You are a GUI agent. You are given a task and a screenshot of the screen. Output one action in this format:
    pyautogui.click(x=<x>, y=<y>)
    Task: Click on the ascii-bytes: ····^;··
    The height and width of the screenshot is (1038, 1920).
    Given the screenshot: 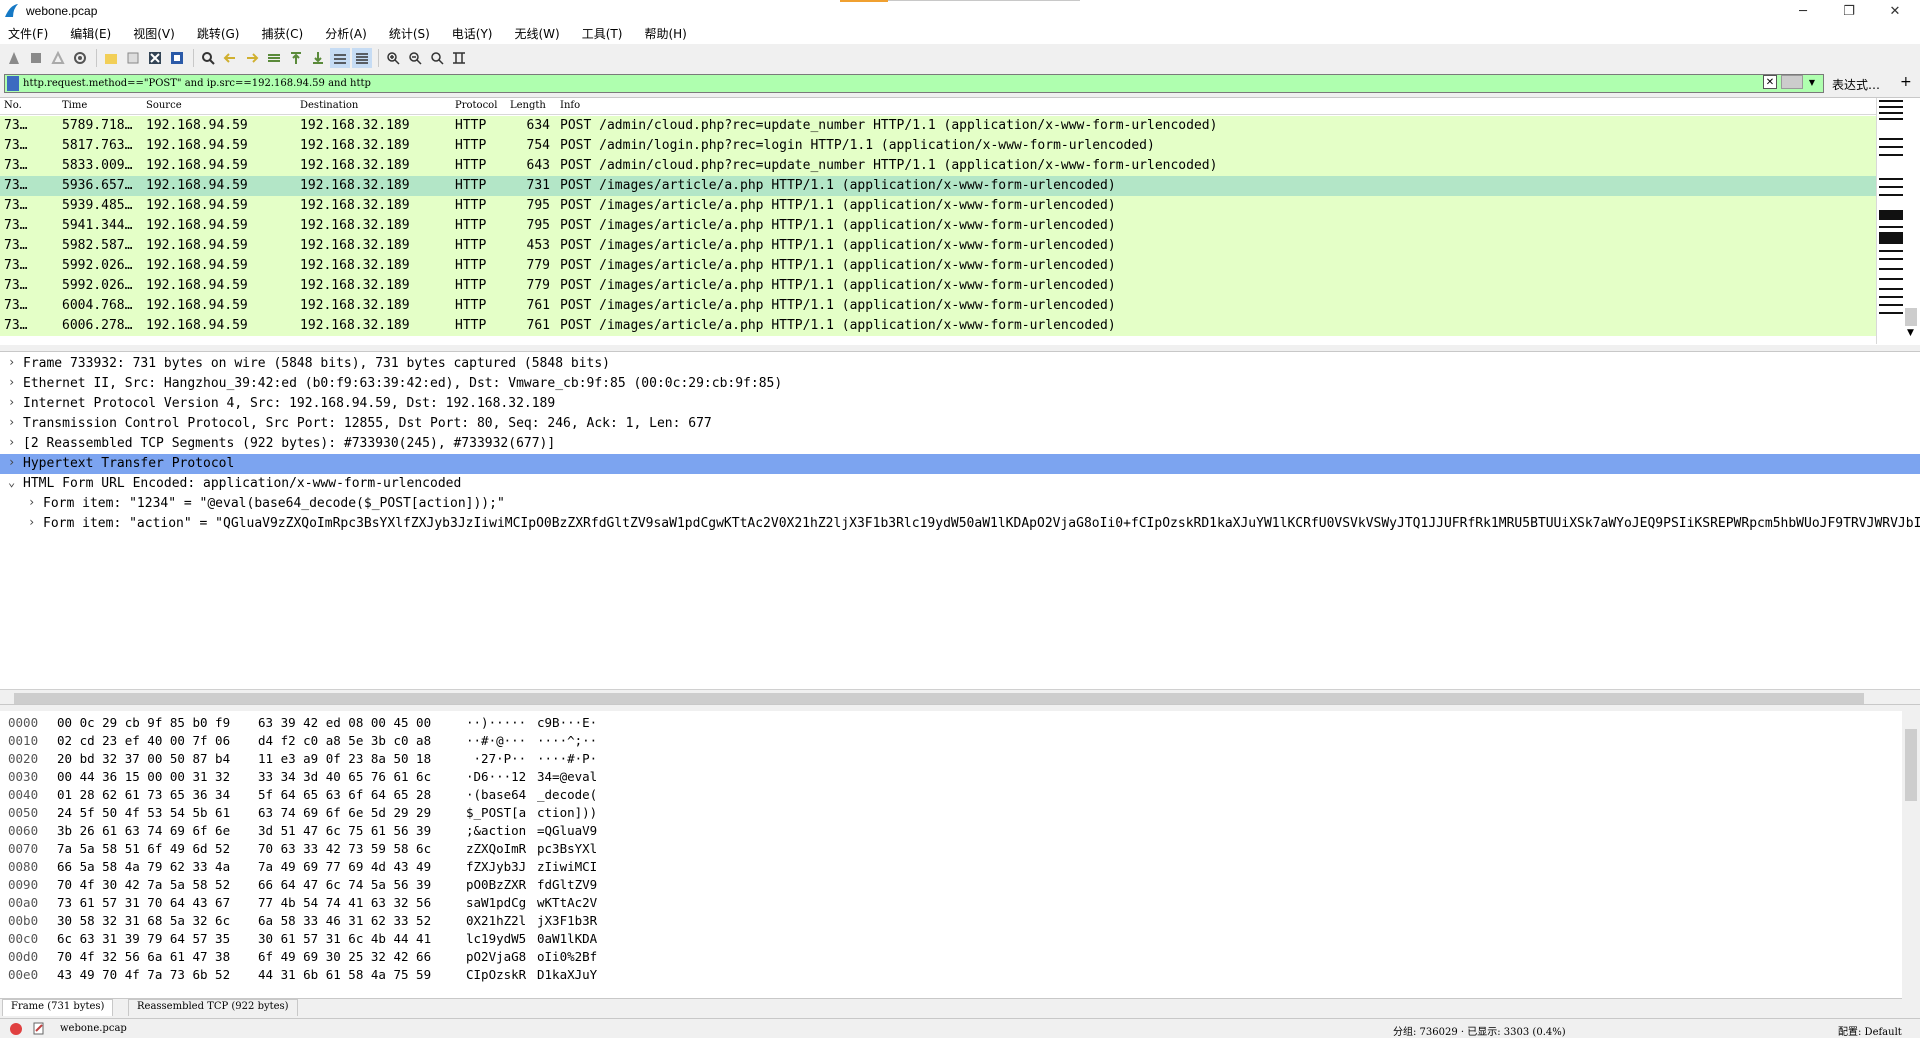 What is the action you would take?
    pyautogui.click(x=567, y=740)
    